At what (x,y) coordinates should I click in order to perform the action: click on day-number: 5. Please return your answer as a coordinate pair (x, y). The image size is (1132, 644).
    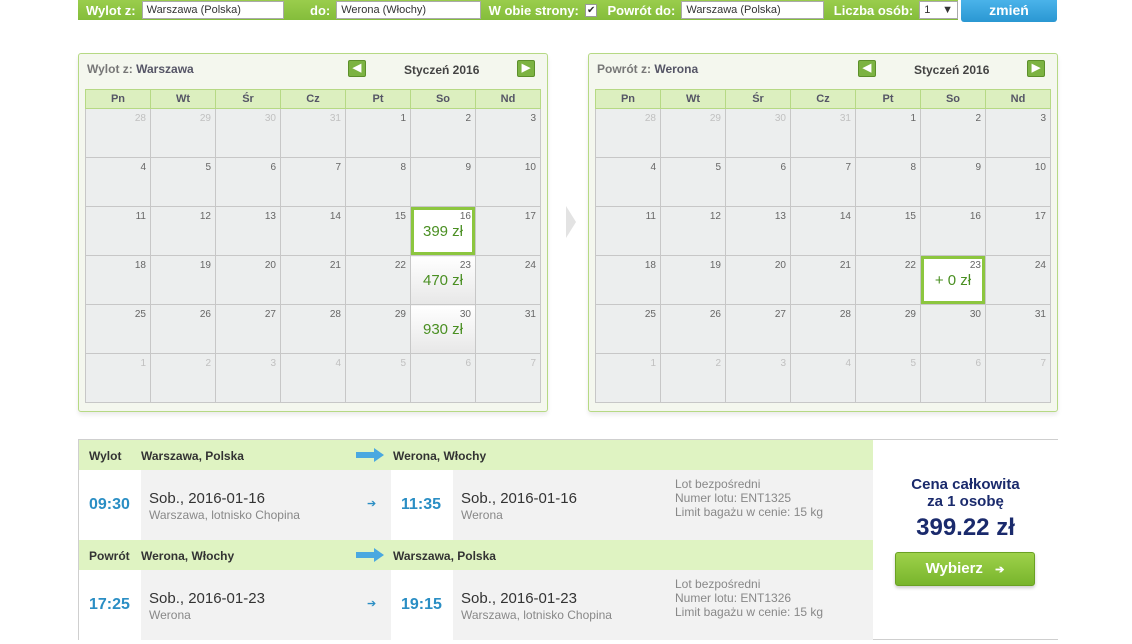
    Looking at the image, I should click on (718, 167).